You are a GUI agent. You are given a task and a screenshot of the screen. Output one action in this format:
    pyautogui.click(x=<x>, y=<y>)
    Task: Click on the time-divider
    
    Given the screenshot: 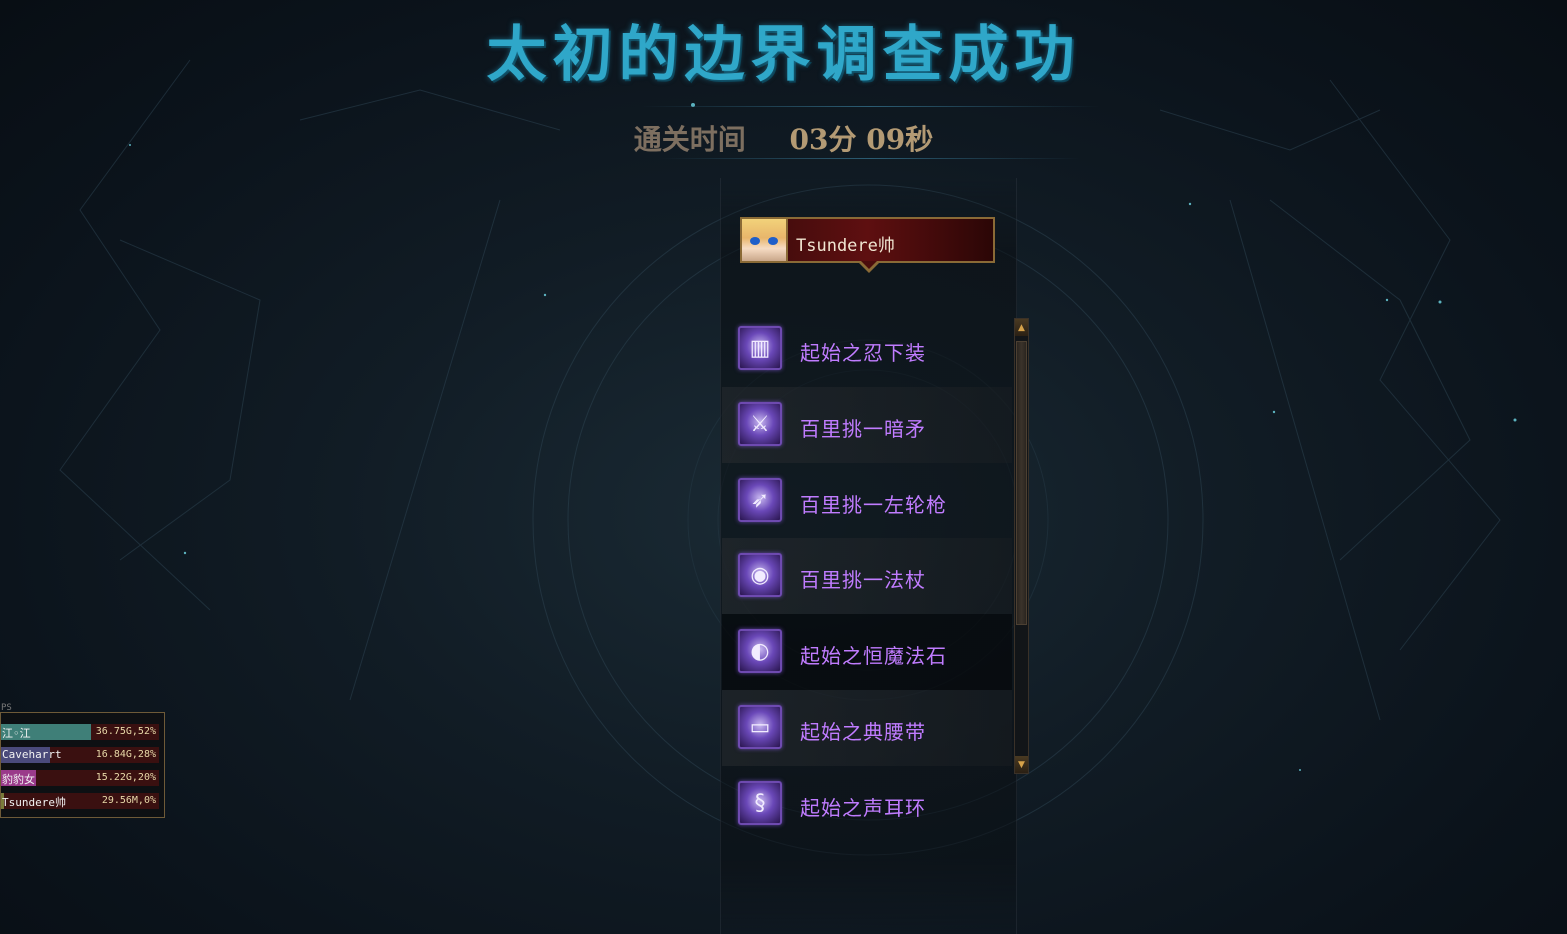 What is the action you would take?
    pyautogui.click(x=870, y=158)
    